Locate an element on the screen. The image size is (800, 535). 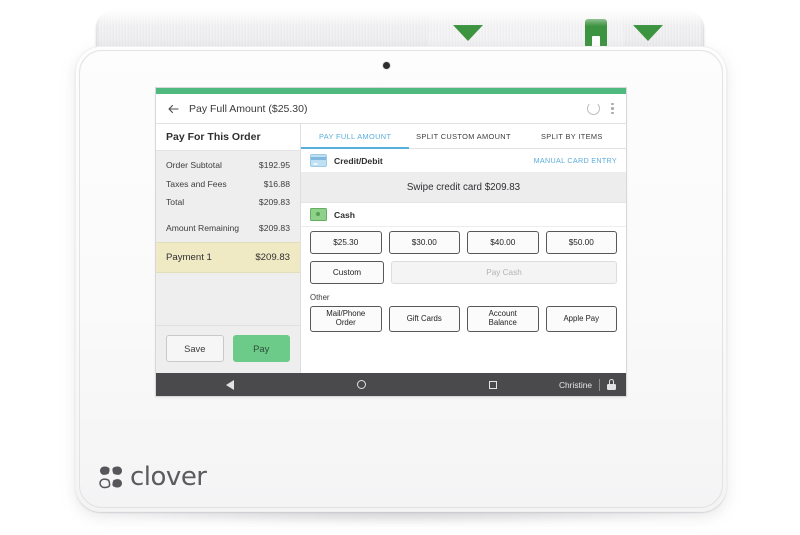
nav-home-button is located at coordinates (362, 384).